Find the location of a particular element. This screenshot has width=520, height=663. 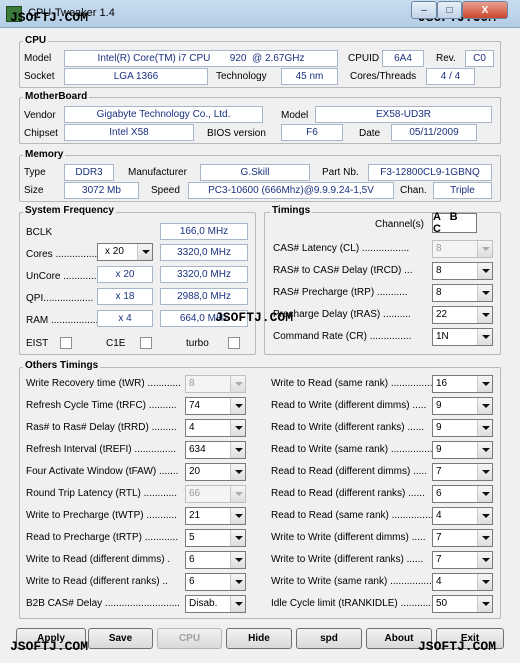

c1e-label: C1E is located at coordinates (116, 343).